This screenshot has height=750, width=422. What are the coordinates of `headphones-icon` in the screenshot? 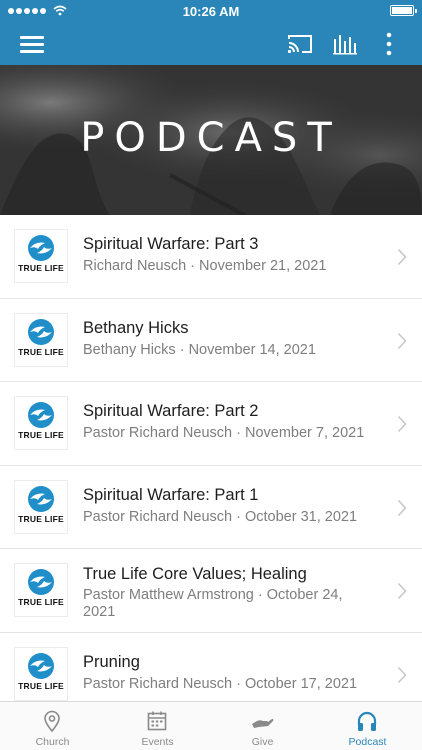 It's located at (367, 721).